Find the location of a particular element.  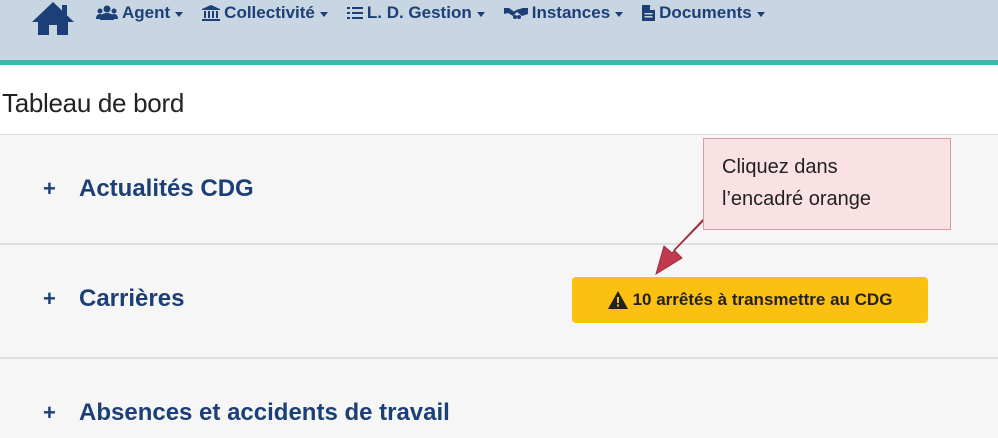

home-button is located at coordinates (53, 18).